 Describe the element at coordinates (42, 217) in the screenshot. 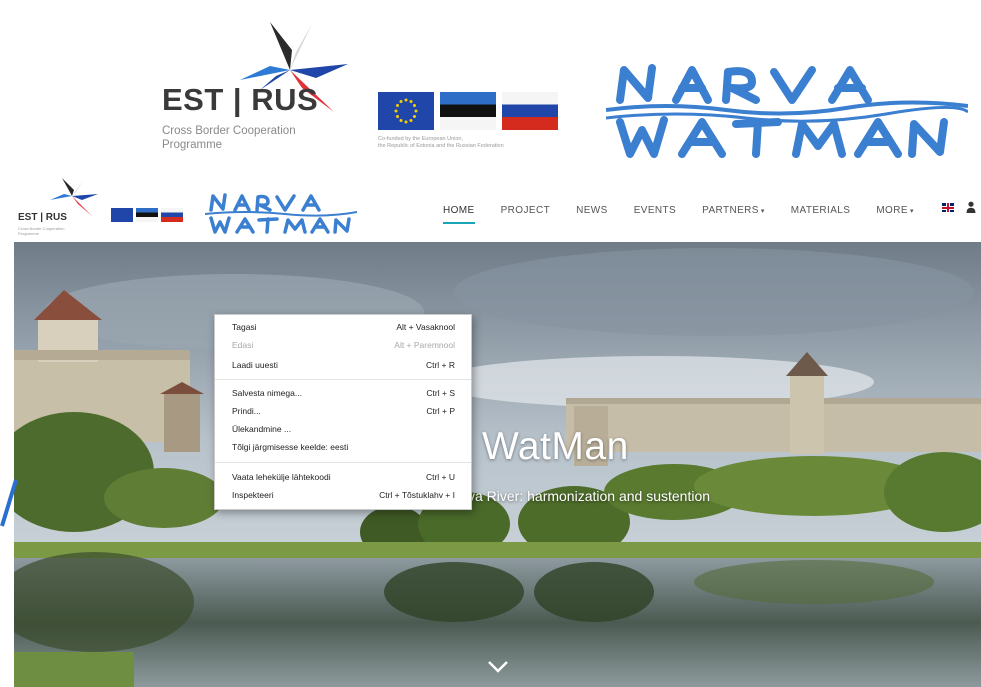

I see `nav-logo-text: EST | RUS` at that location.